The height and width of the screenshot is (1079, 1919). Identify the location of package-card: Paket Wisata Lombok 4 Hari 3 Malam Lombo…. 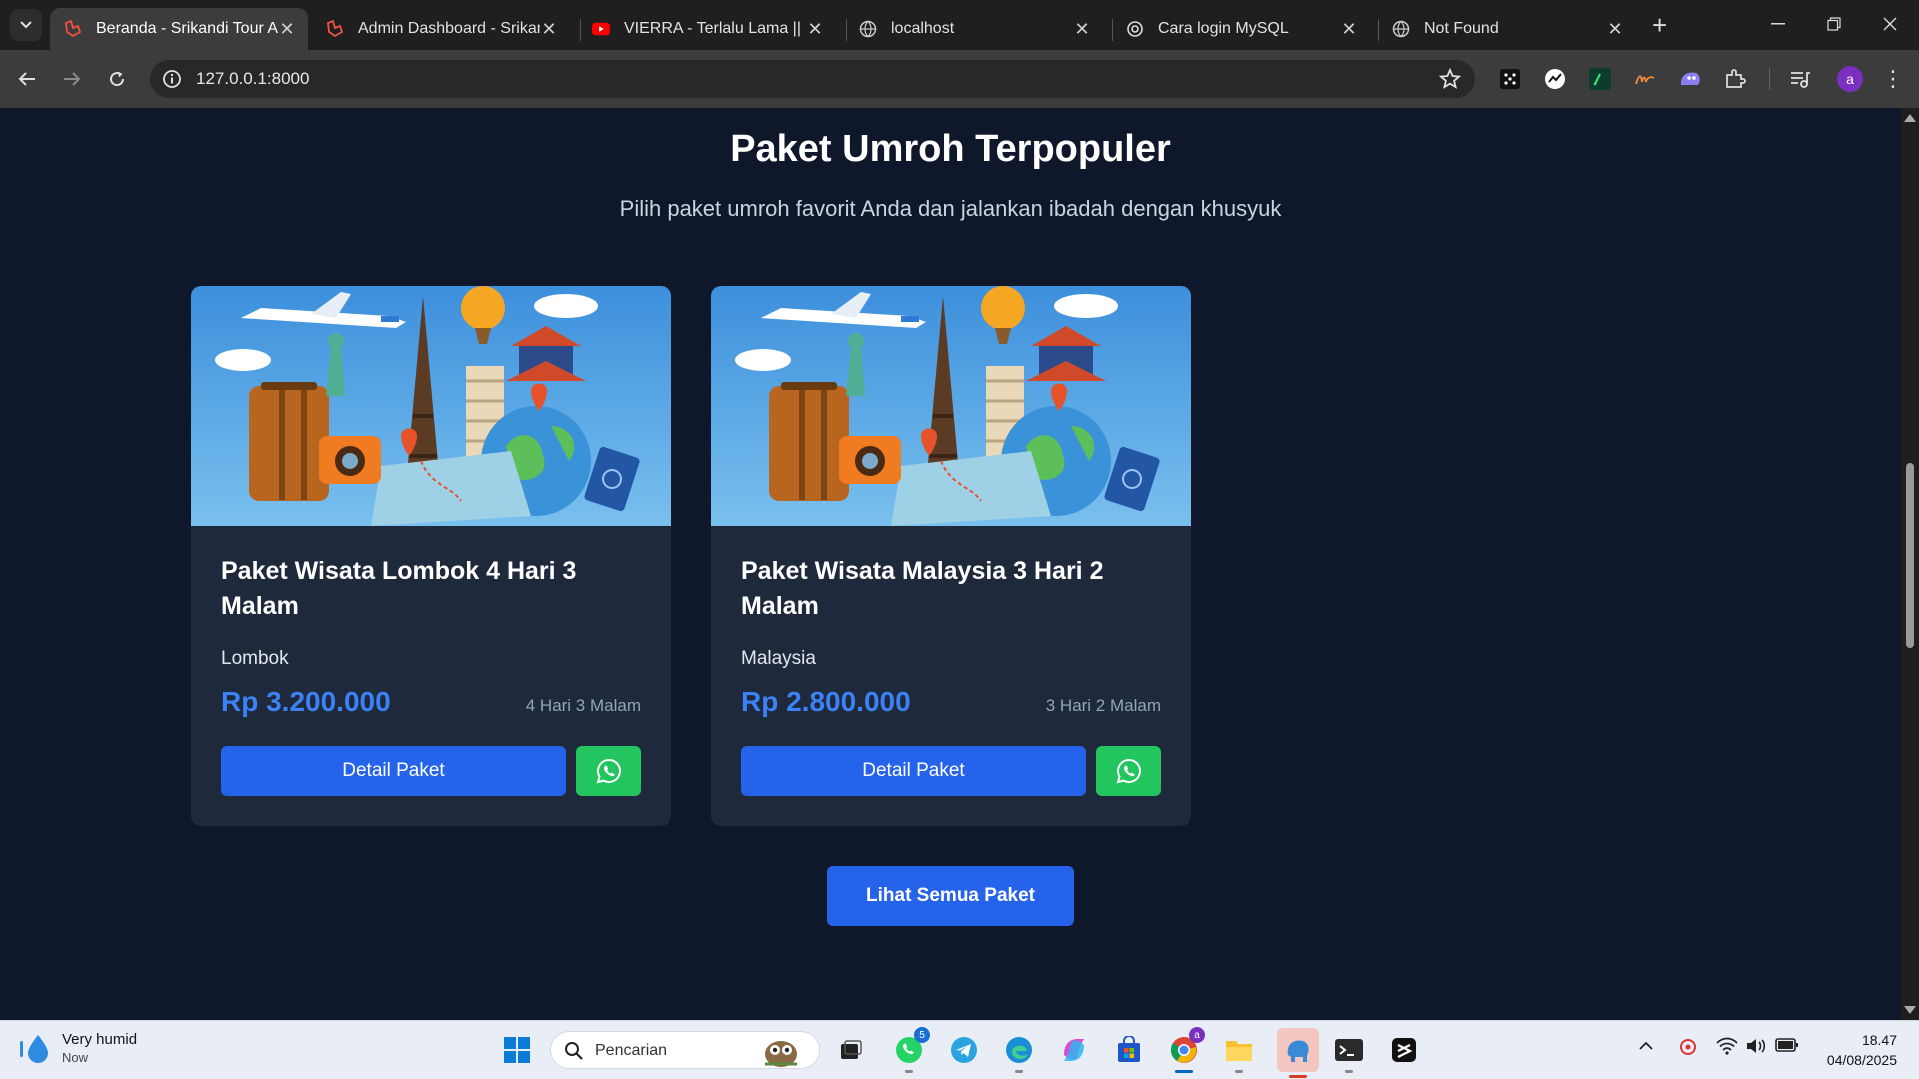
(431, 556).